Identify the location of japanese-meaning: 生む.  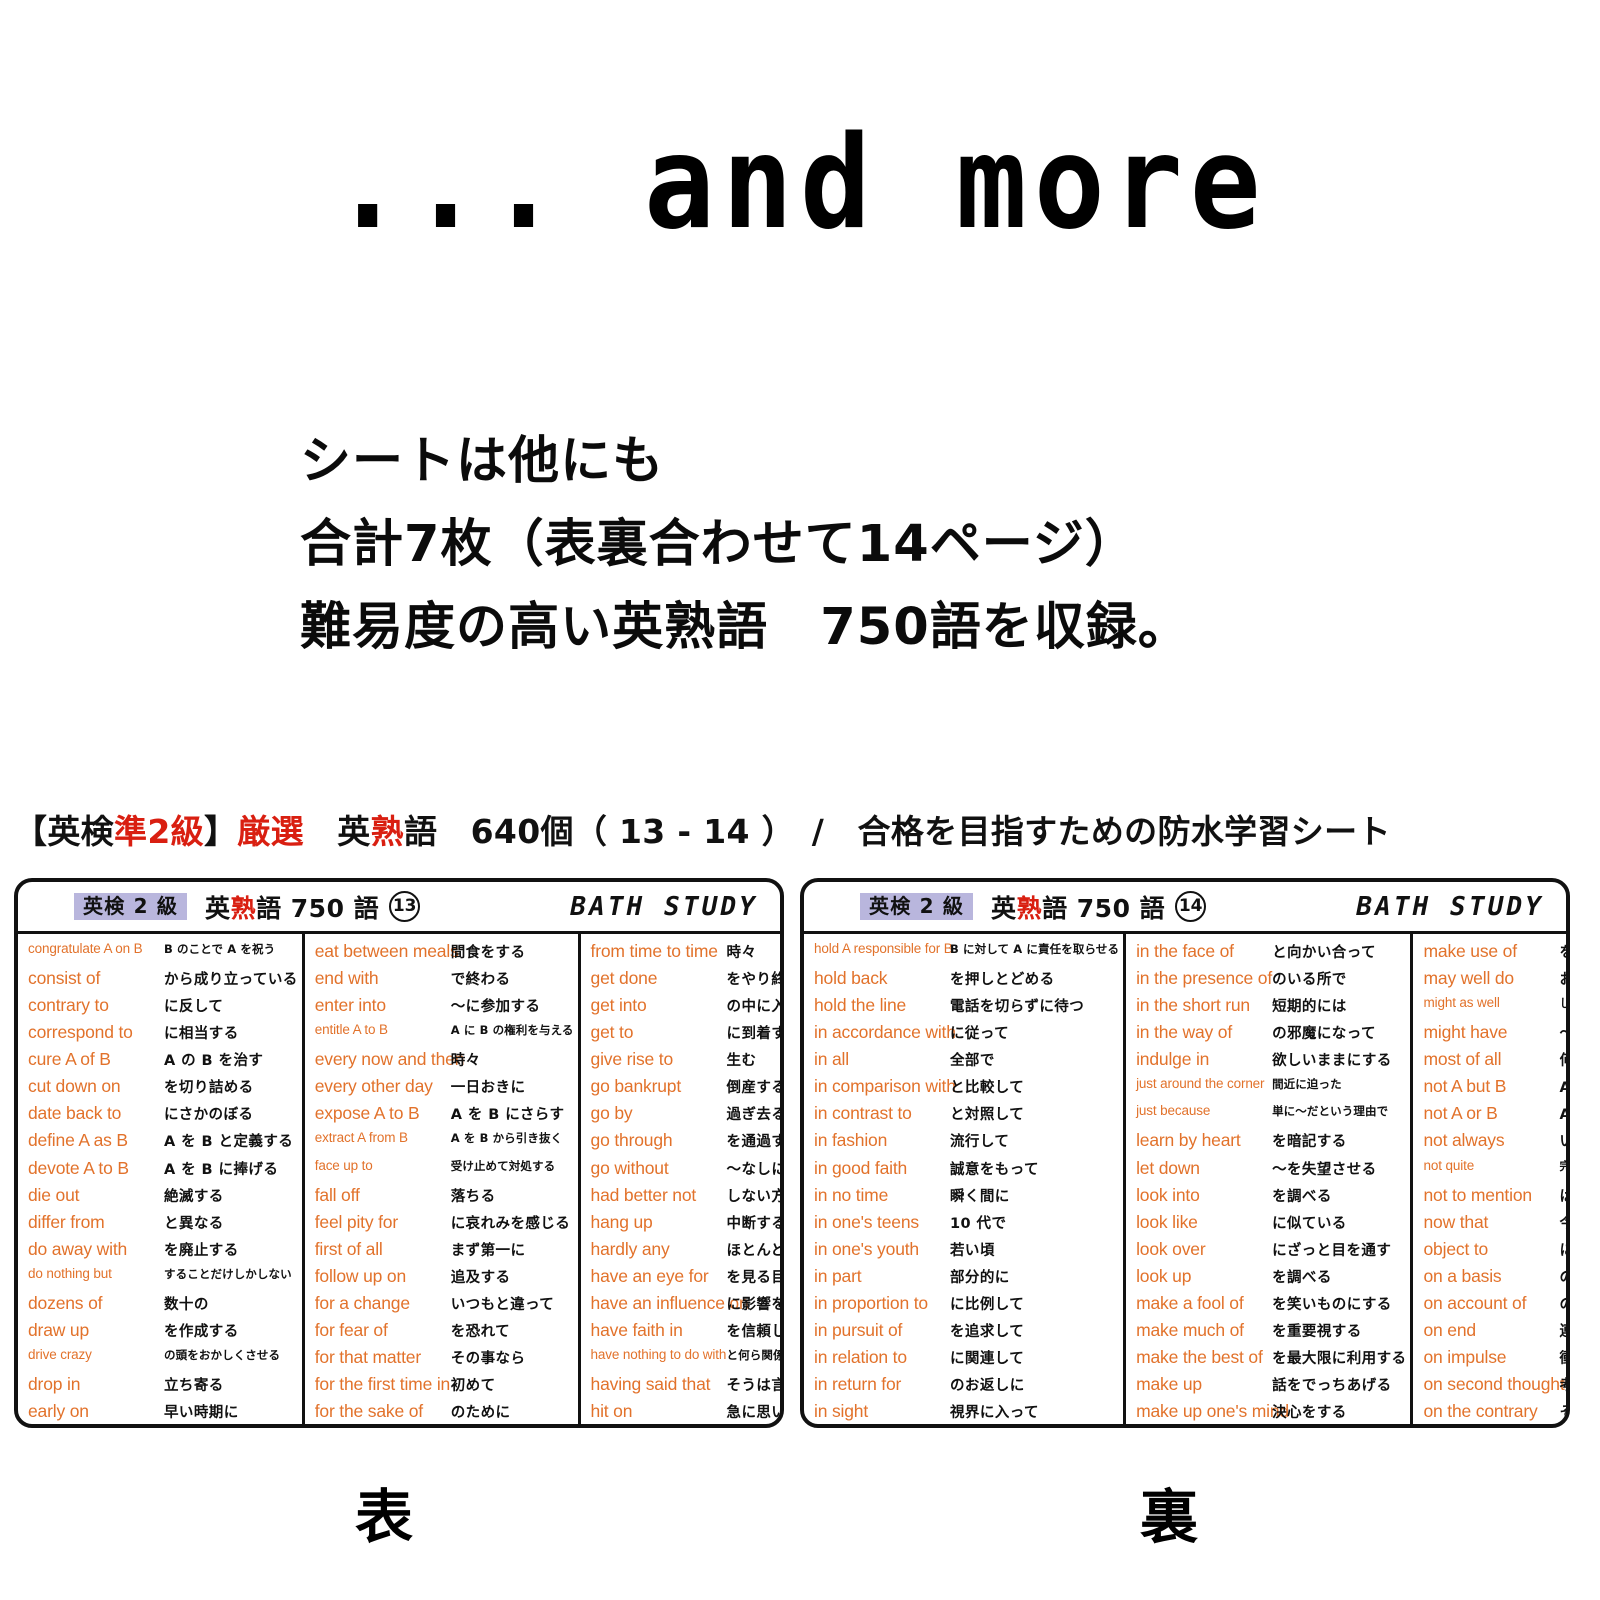
(741, 1061).